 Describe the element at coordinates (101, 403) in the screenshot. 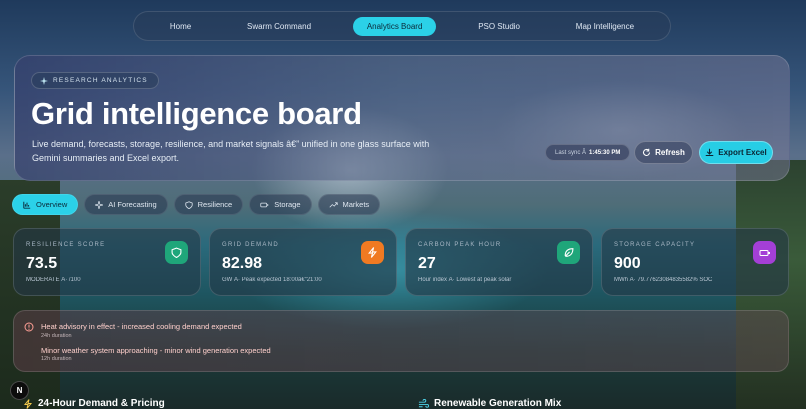

I see `section-label: 24-Hour Demand & Pricing` at that location.